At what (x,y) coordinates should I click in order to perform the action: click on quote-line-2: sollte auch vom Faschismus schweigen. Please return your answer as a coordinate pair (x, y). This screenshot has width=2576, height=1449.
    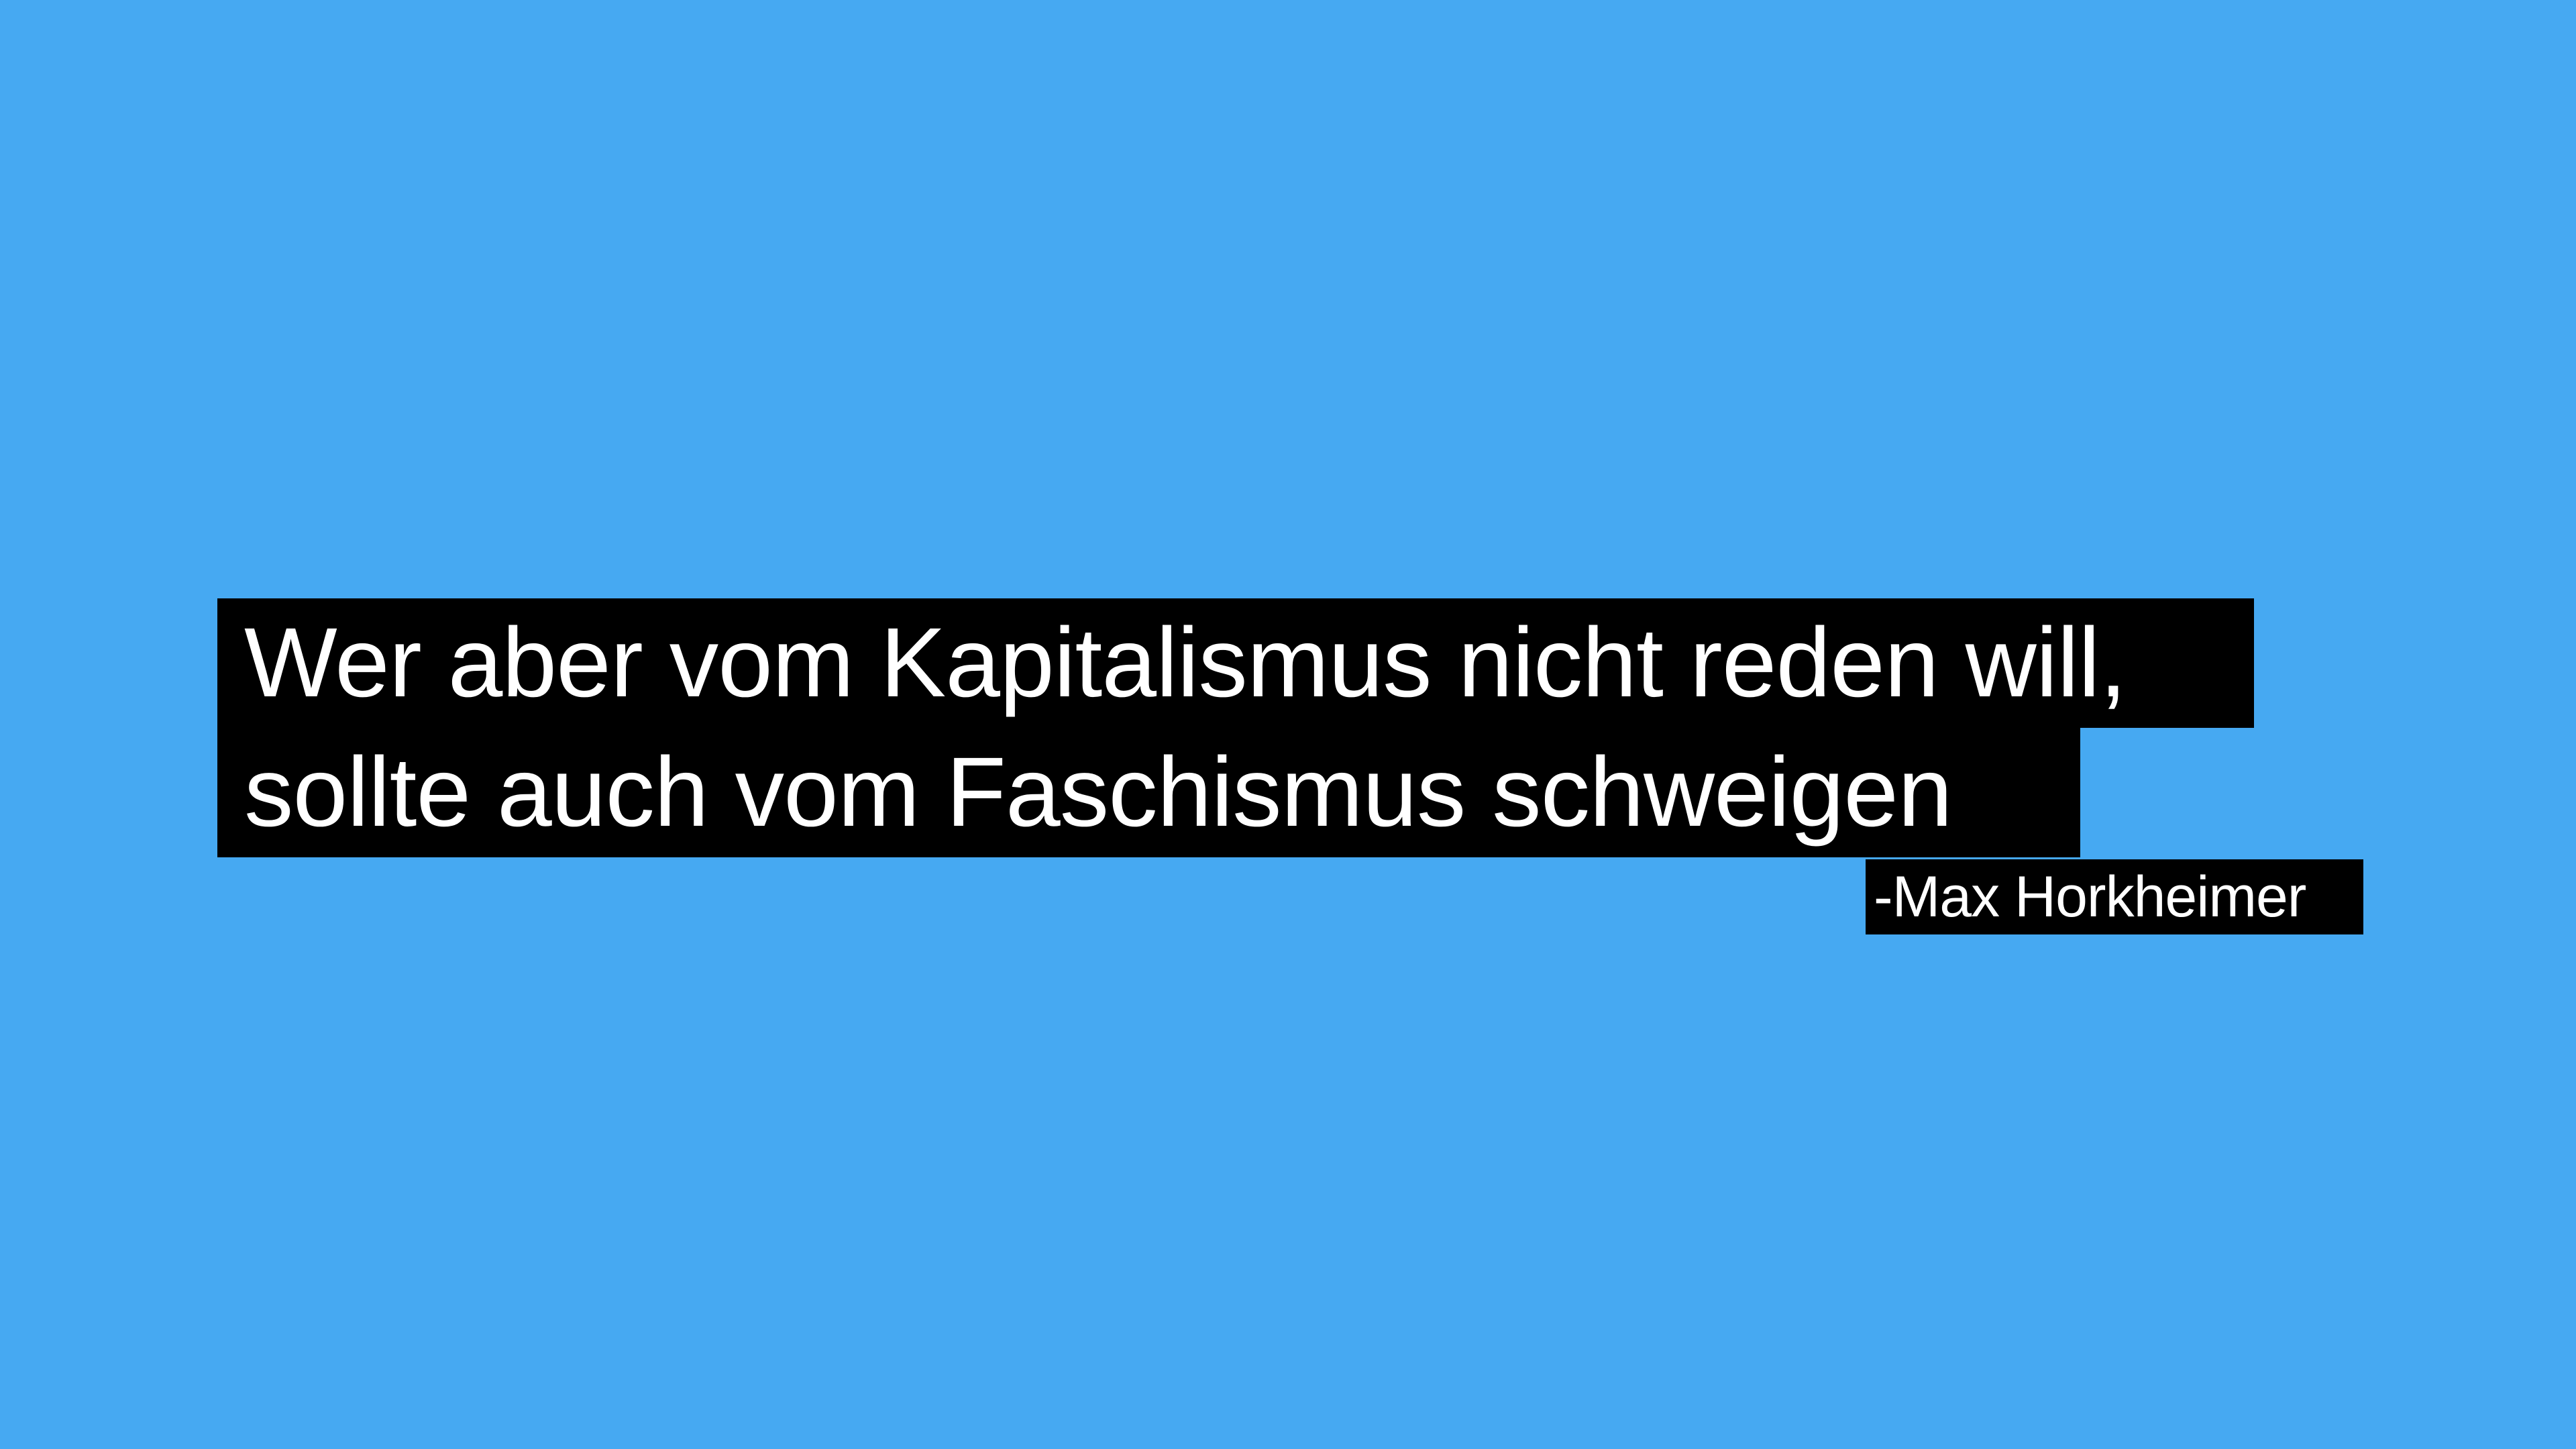
    Looking at the image, I should click on (1148, 792).